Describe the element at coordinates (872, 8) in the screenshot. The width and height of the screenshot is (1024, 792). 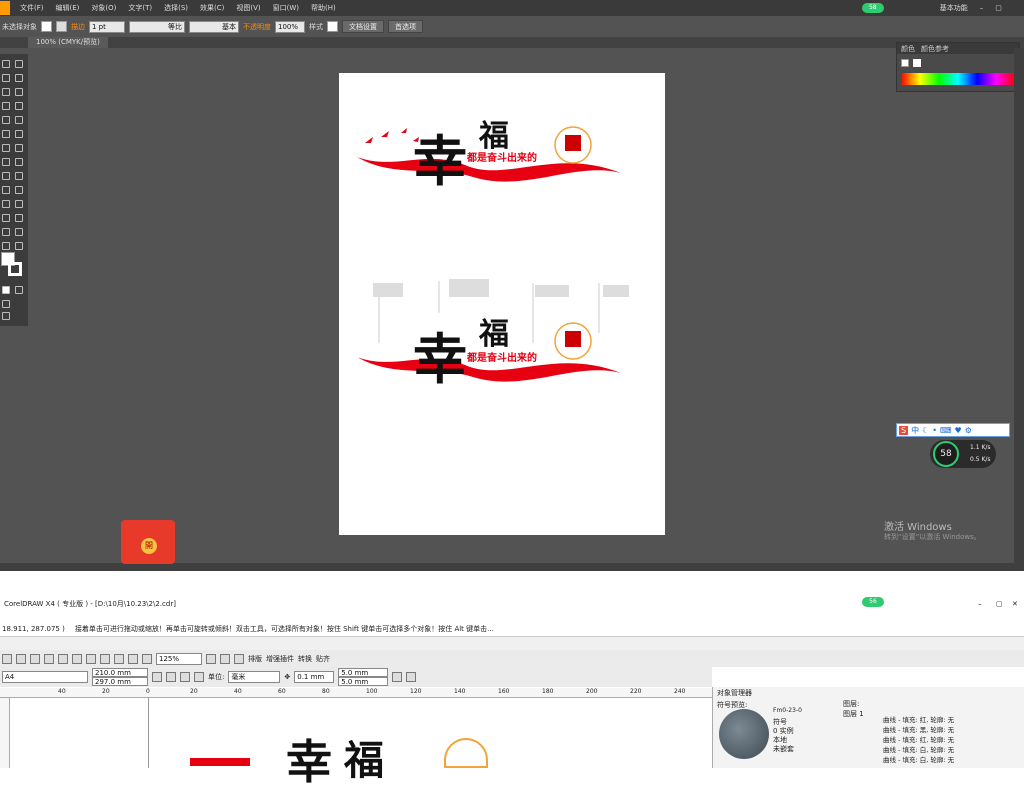
I see `notification-badge: 58` at that location.